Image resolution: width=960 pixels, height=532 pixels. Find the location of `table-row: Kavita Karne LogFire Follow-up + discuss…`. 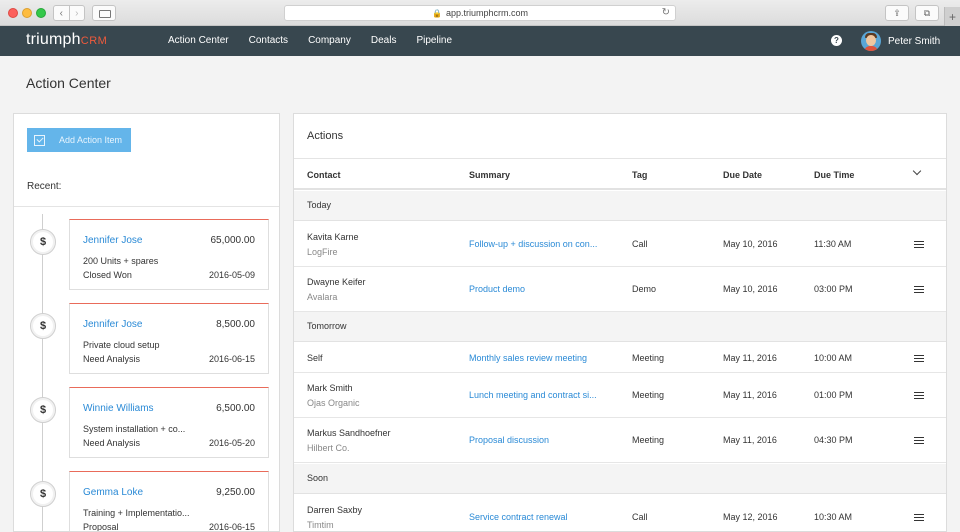

table-row: Kavita Karne LogFire Follow-up + discuss… is located at coordinates (620, 244).